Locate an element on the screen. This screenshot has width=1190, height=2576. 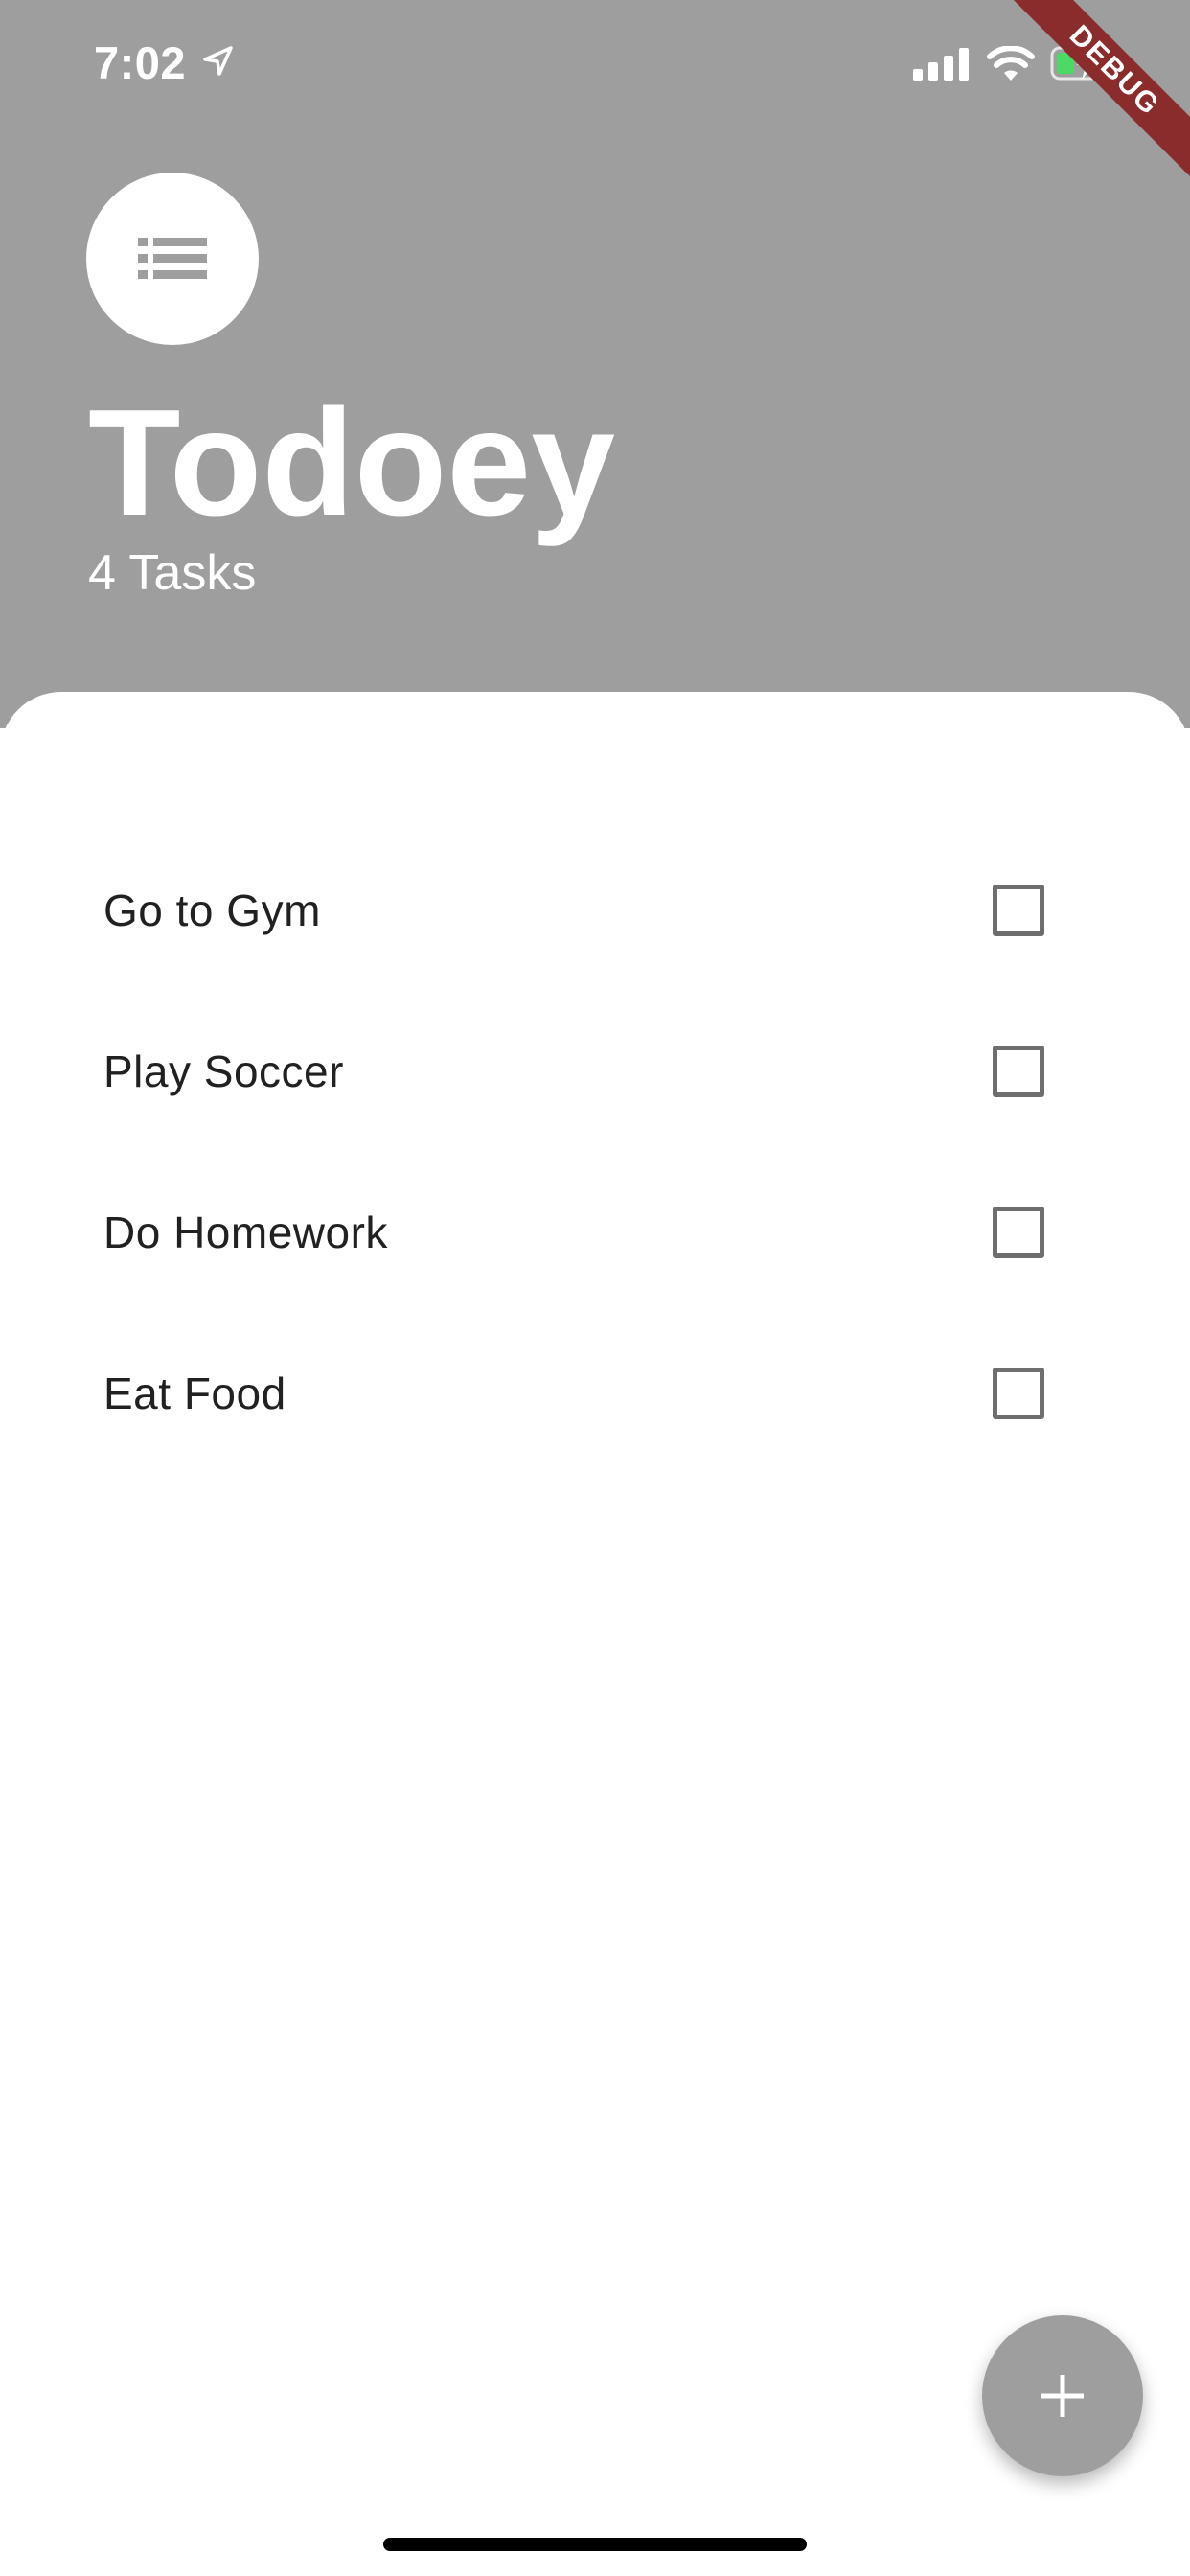
task-count: 4 Tasks is located at coordinates (172, 573).